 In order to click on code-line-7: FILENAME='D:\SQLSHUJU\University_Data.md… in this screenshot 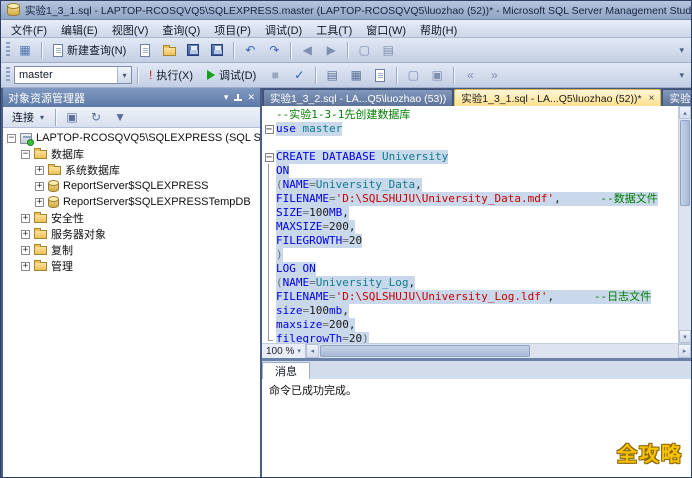, I will do `click(470, 199)`.